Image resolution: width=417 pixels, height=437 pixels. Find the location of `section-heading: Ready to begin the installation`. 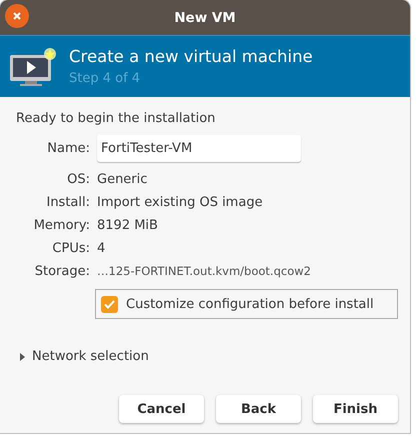

section-heading: Ready to begin the installation is located at coordinates (116, 118).